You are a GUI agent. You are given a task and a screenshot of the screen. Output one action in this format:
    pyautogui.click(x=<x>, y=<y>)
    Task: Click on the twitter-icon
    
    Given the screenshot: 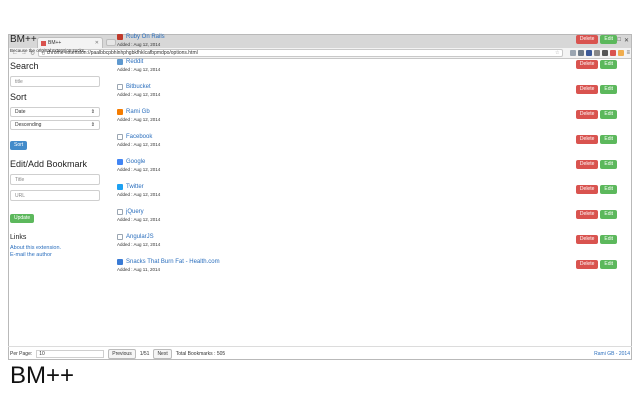 What is the action you would take?
    pyautogui.click(x=120, y=187)
    